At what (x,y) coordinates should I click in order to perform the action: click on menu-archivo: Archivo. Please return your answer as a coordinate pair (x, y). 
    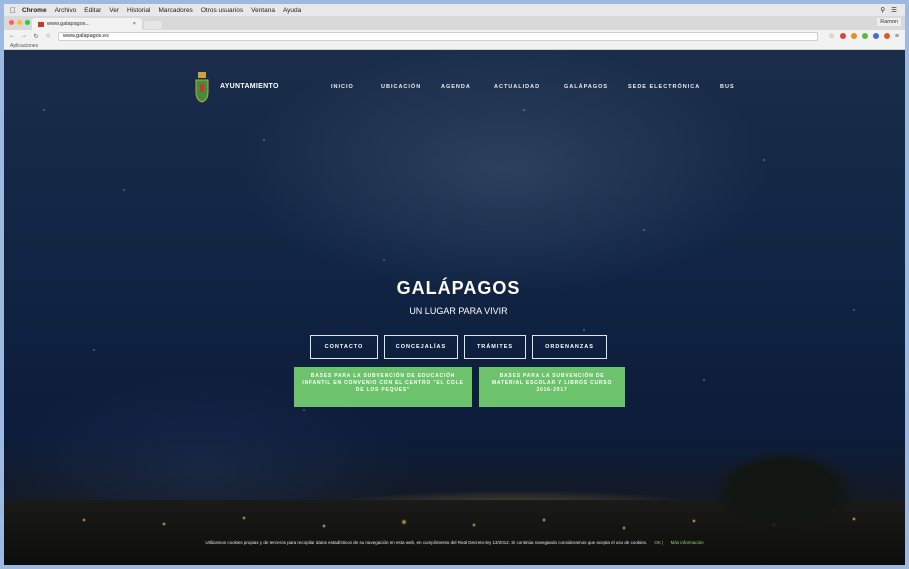
    Looking at the image, I should click on (66, 10).